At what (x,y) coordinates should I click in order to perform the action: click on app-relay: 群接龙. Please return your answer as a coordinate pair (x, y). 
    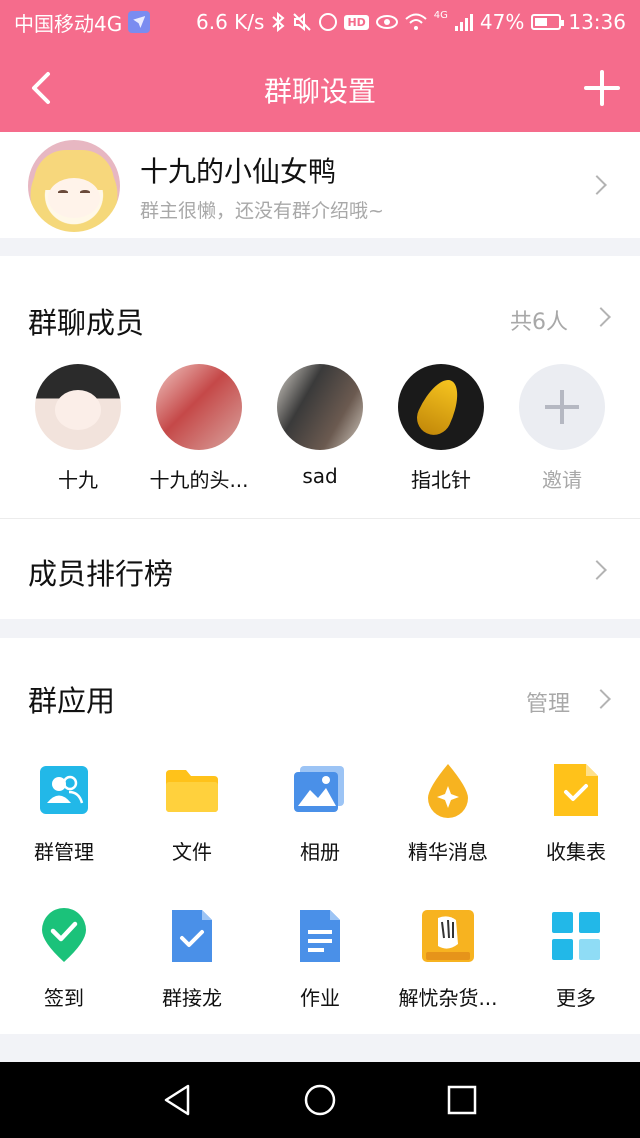
    Looking at the image, I should click on (192, 959).